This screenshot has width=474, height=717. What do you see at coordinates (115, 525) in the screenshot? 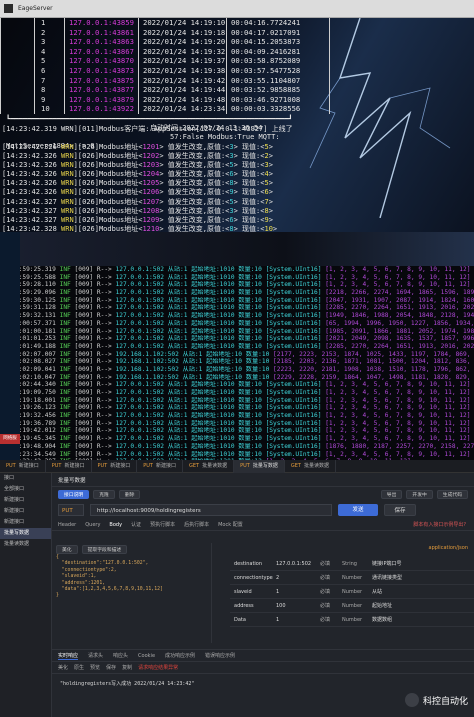
I see `subtab: Body` at bounding box center [115, 525].